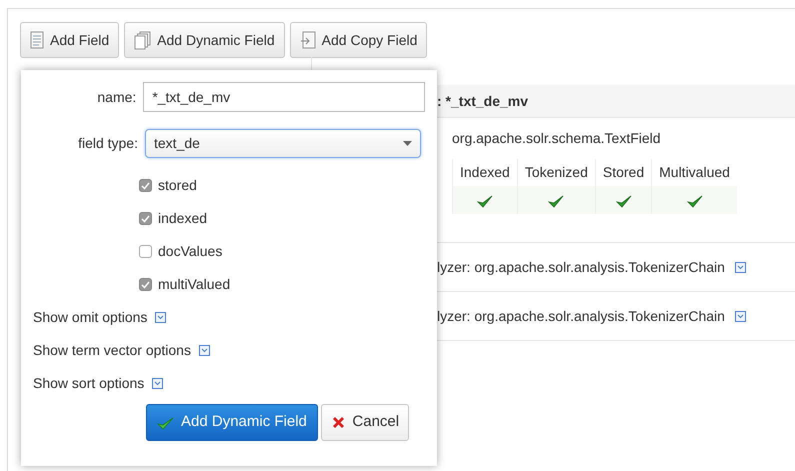 Image resolution: width=795 pixels, height=471 pixels. I want to click on checkbox-label: docValues, so click(190, 251).